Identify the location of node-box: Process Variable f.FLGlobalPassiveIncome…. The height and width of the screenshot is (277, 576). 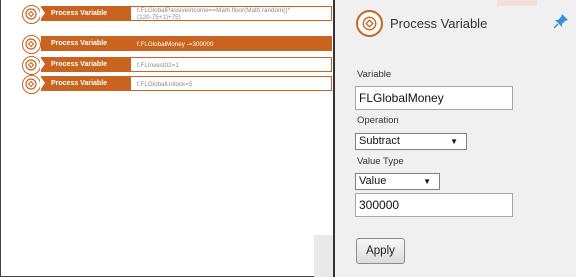
(186, 13).